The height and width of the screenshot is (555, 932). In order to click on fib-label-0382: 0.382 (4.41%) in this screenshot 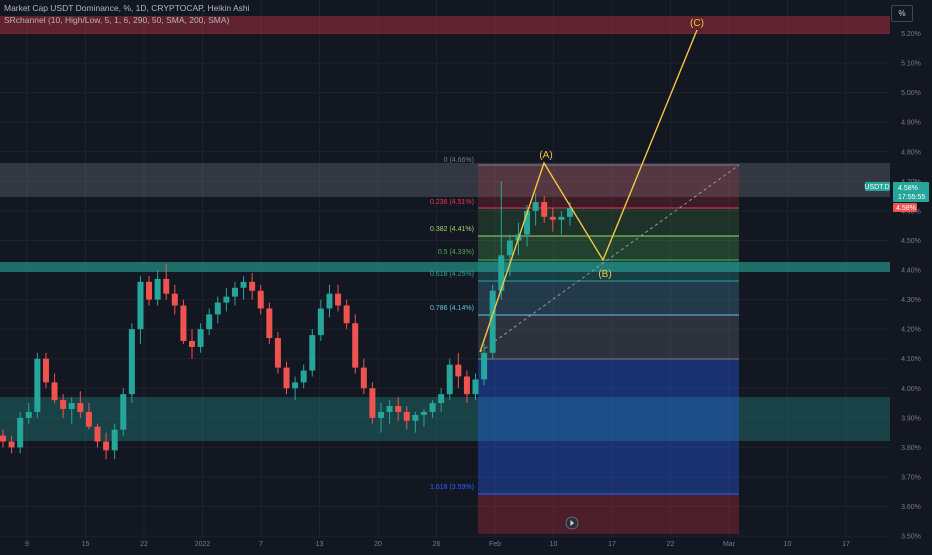, I will do `click(452, 229)`.